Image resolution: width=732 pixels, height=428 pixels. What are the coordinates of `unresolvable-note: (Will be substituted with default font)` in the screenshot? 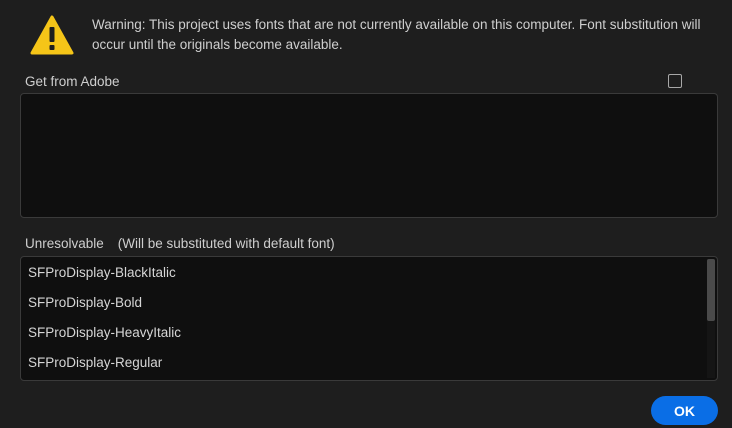 It's located at (226, 243).